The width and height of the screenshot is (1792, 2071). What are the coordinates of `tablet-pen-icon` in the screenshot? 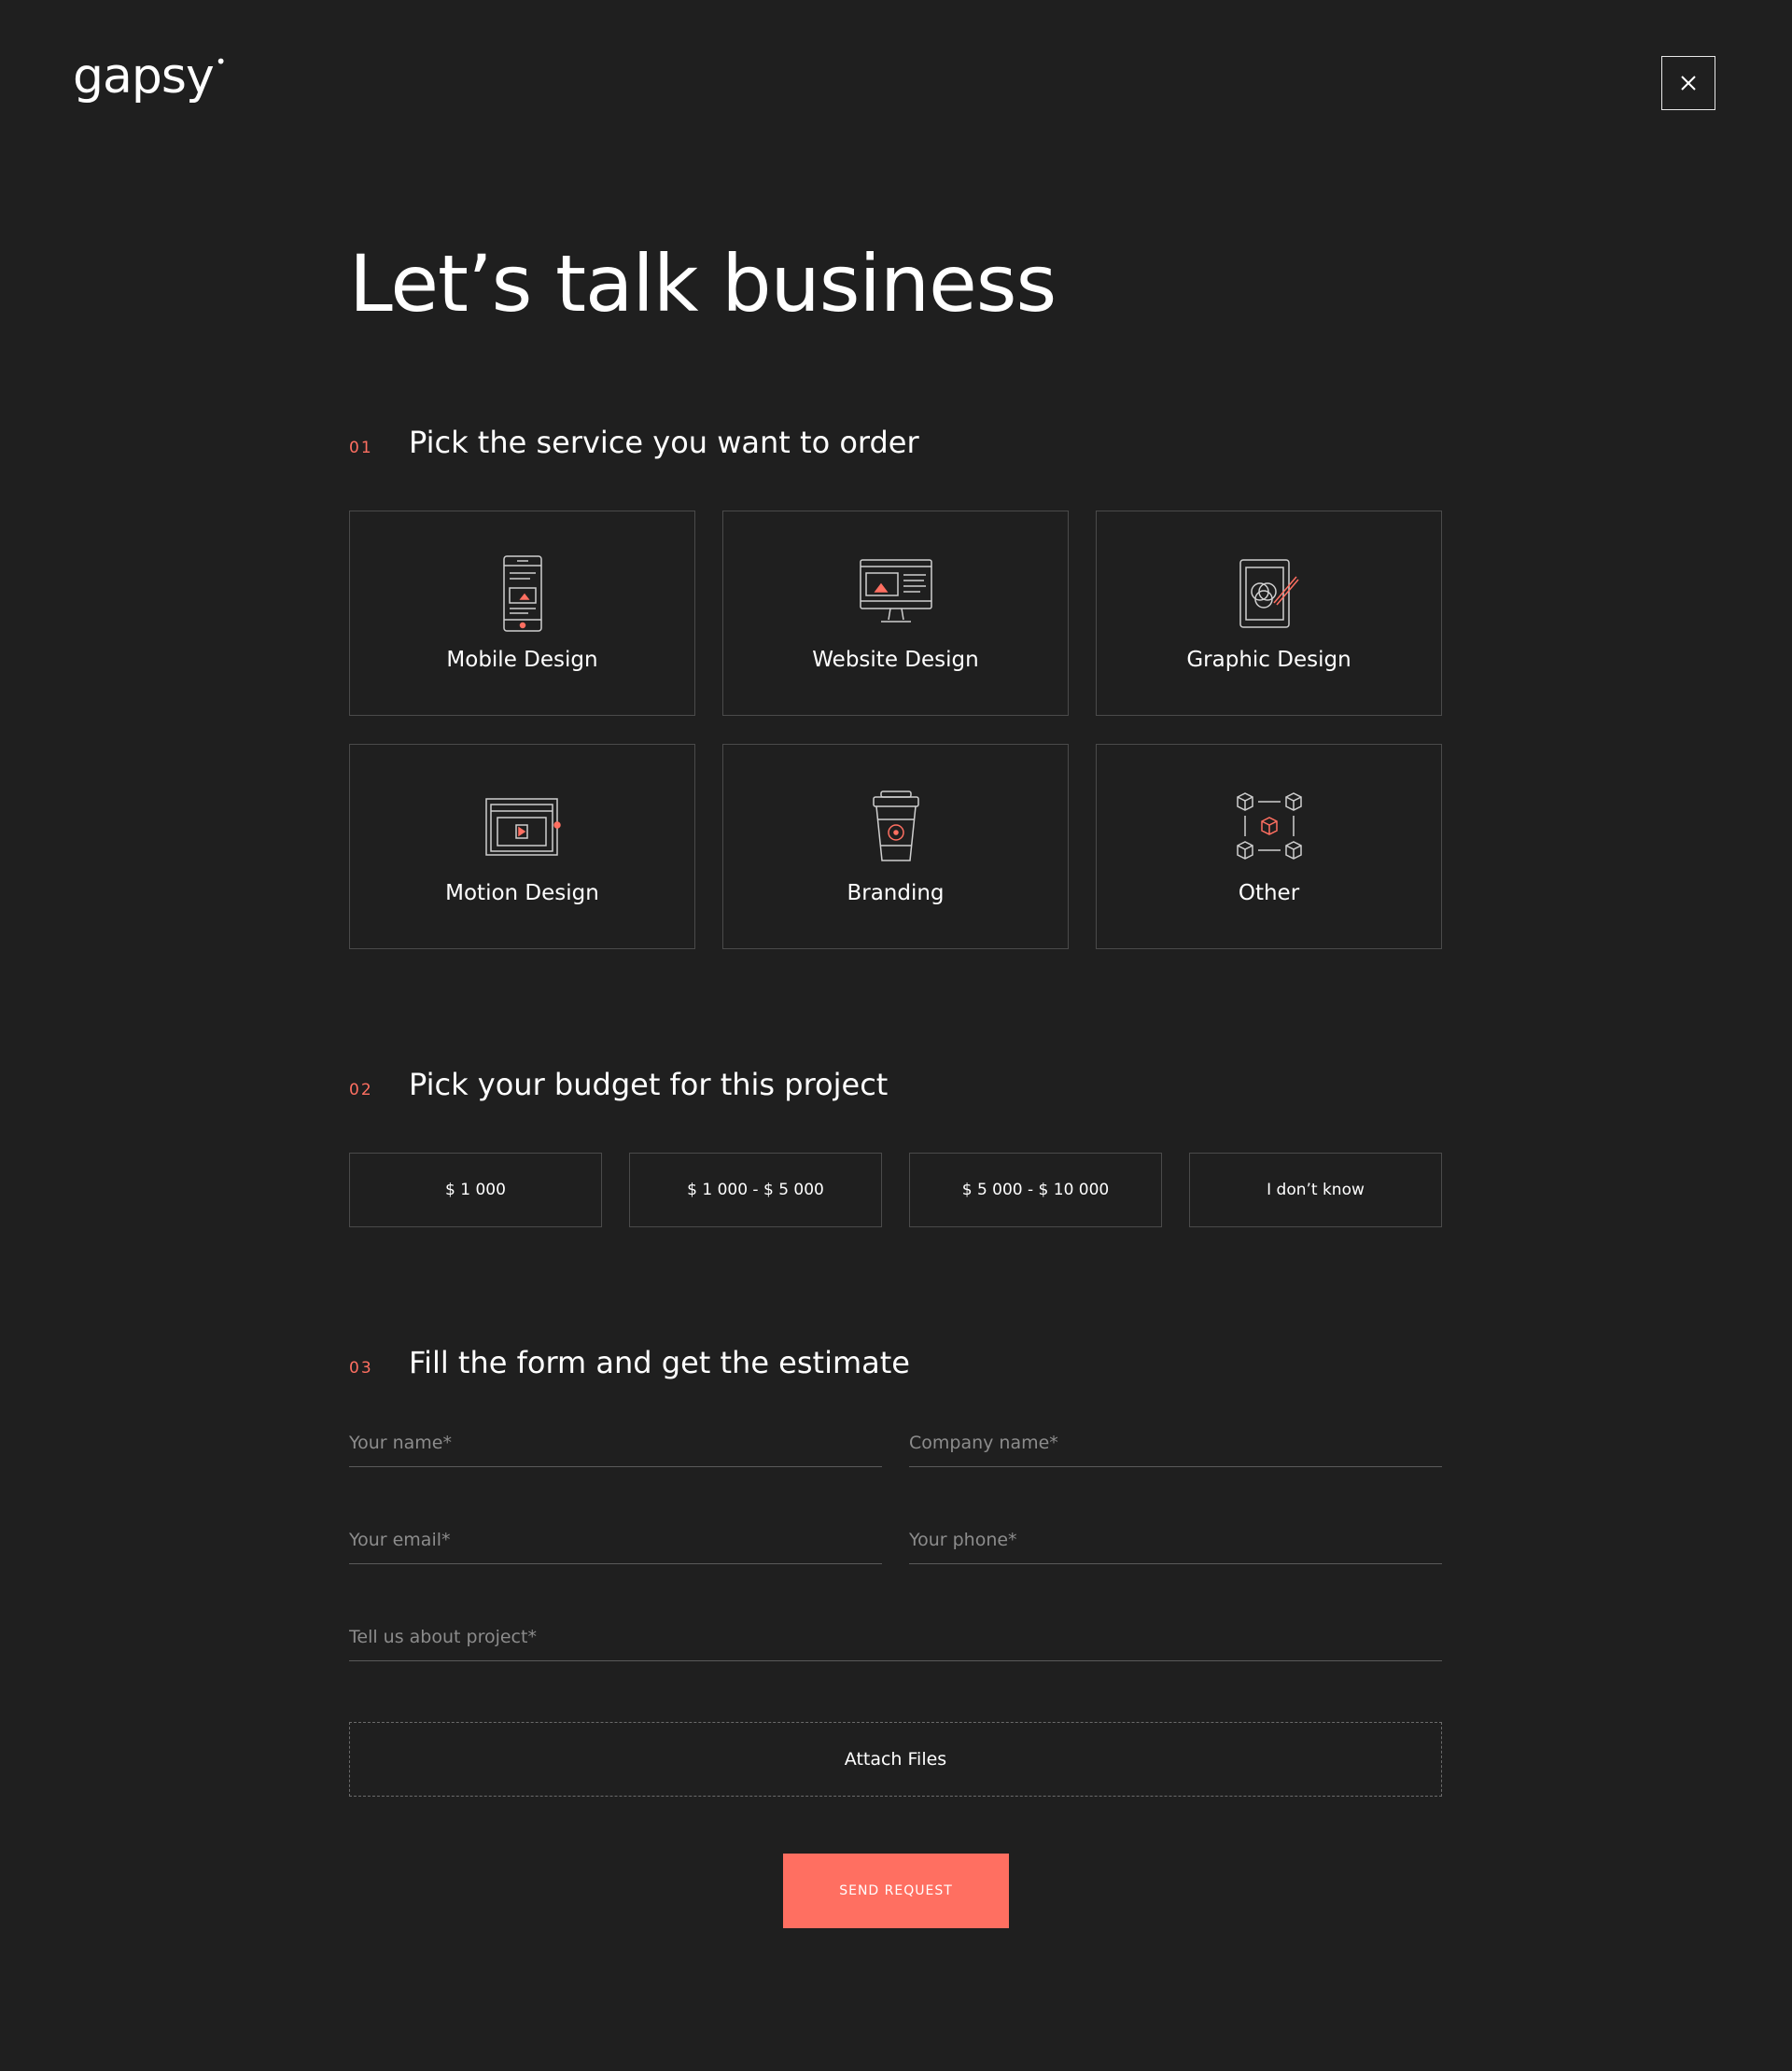 It's located at (1269, 593).